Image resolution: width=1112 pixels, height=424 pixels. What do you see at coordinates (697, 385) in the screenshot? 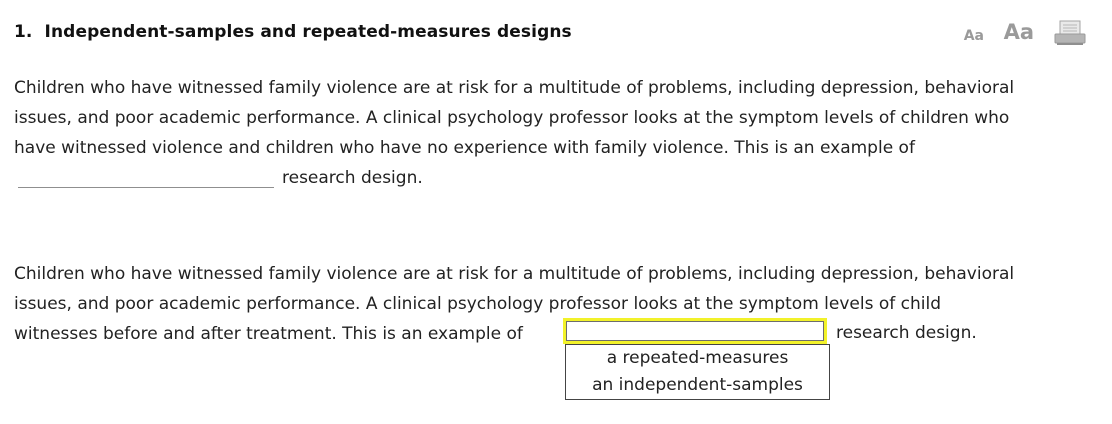
I see `dropdown-option-independent-samples: an independent-samples` at bounding box center [697, 385].